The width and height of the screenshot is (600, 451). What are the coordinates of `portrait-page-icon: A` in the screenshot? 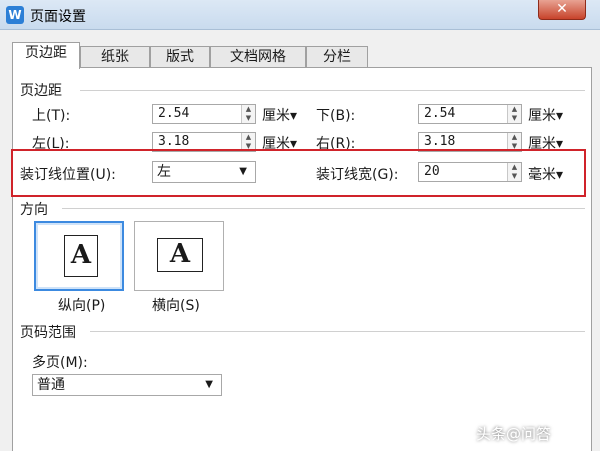 It's located at (81, 256).